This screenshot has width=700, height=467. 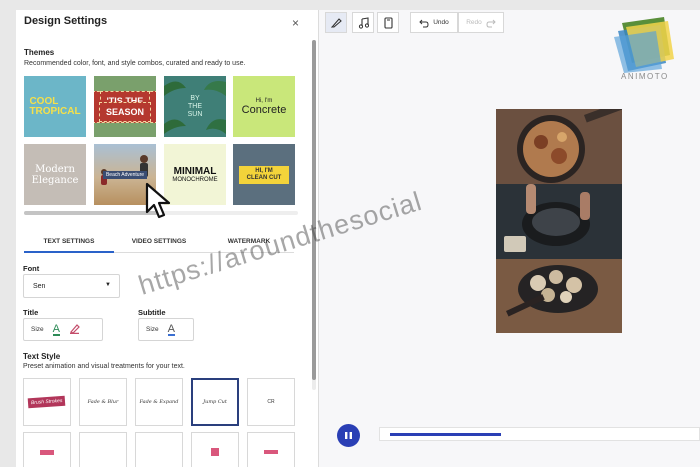 I want to click on pause-icon, so click(x=348, y=435).